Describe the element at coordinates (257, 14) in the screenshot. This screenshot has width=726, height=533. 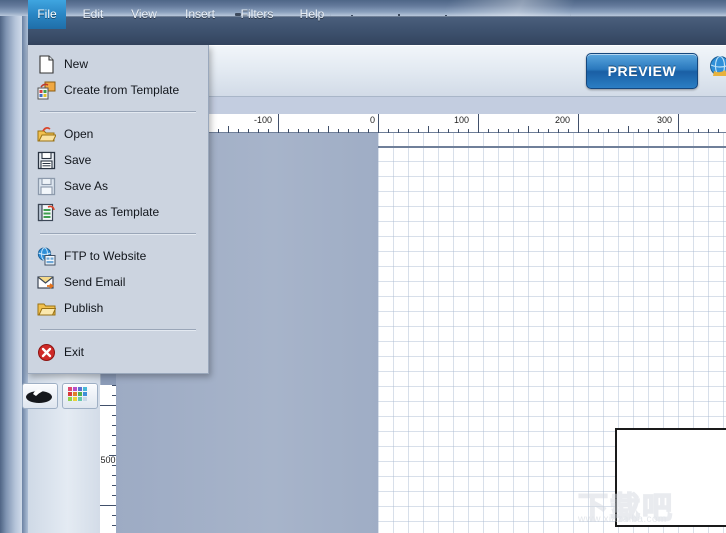
I see `menu-filters: Filters` at that location.